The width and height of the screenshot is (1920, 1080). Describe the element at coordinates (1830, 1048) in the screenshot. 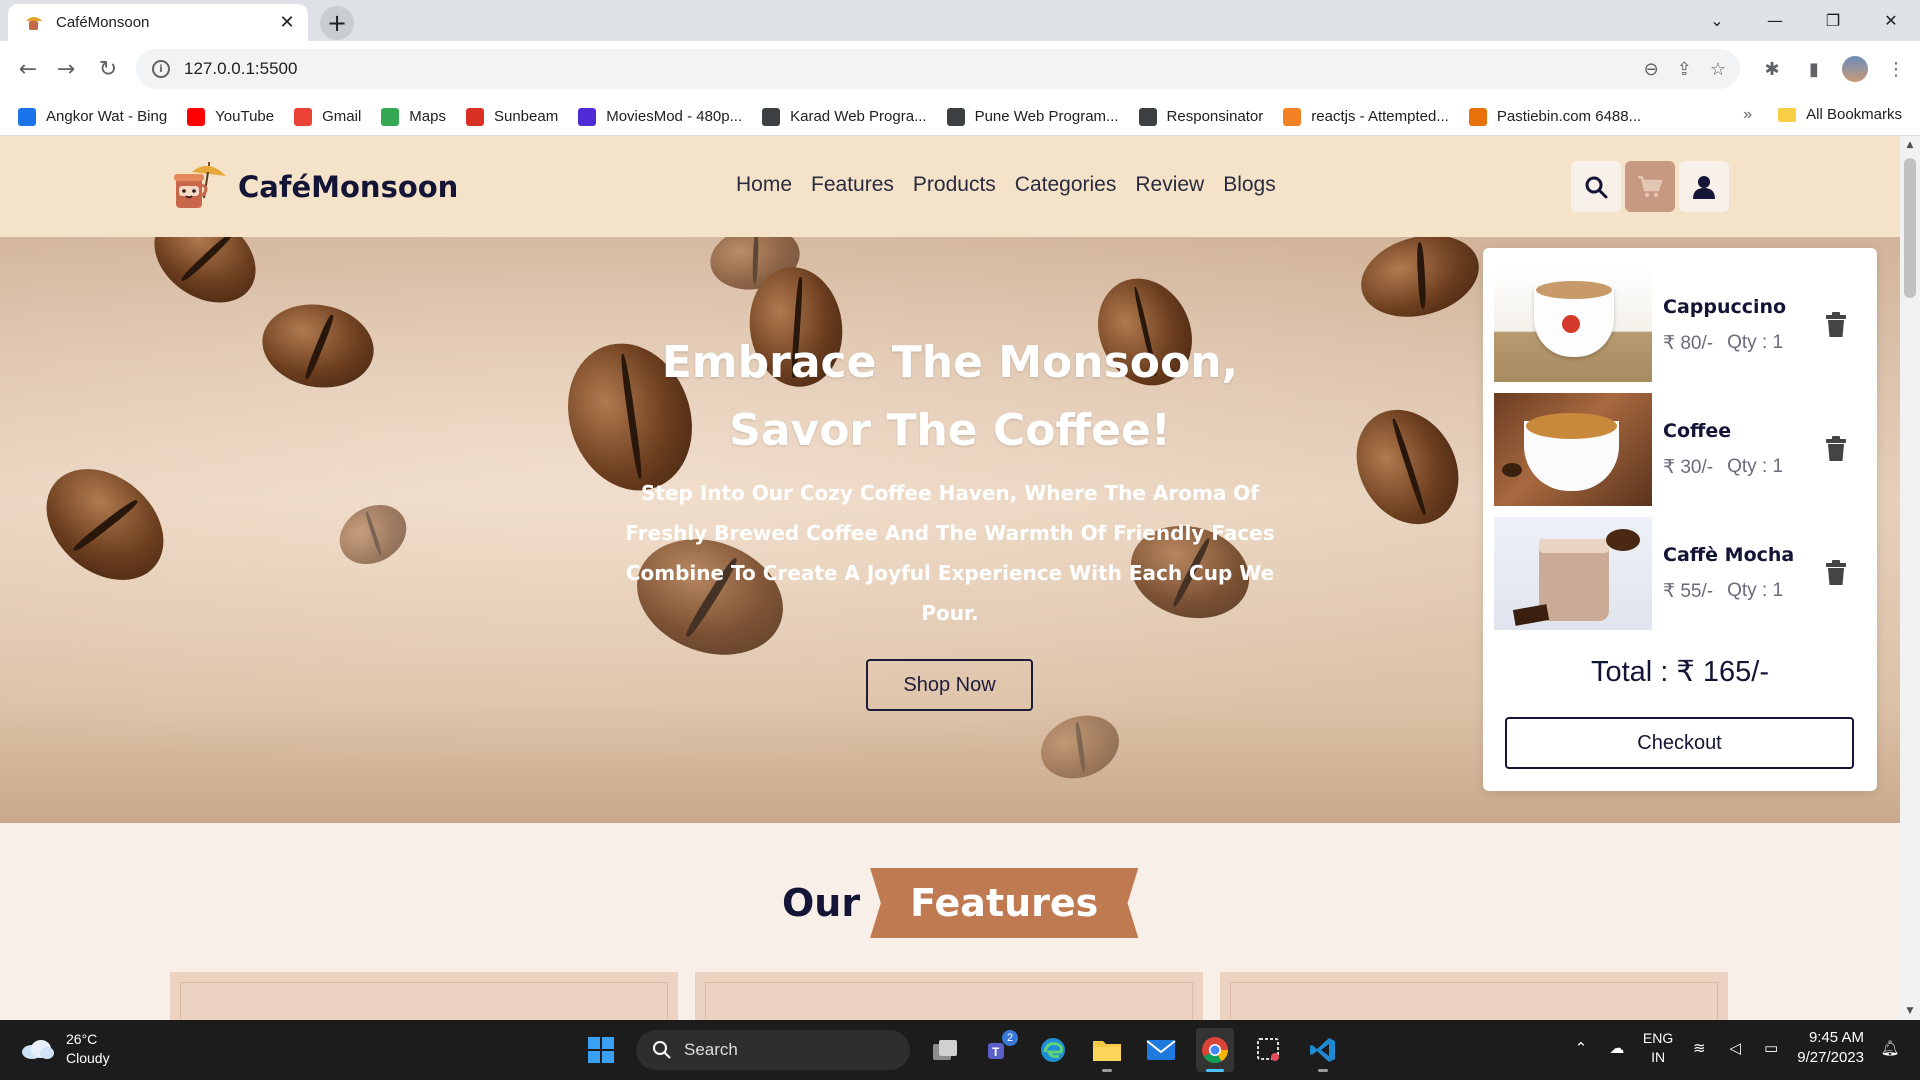

I see `clock: 9:45 AM 9/27/2023` at that location.